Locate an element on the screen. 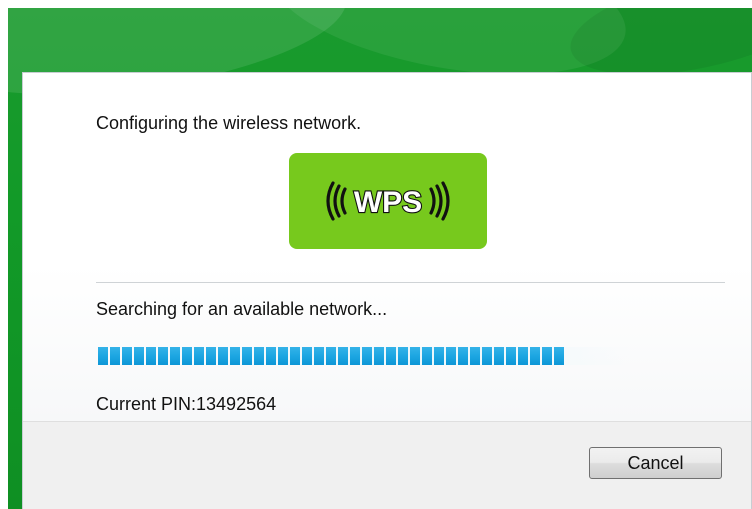 The height and width of the screenshot is (509, 752). cancel-button: Cancel is located at coordinates (655, 463).